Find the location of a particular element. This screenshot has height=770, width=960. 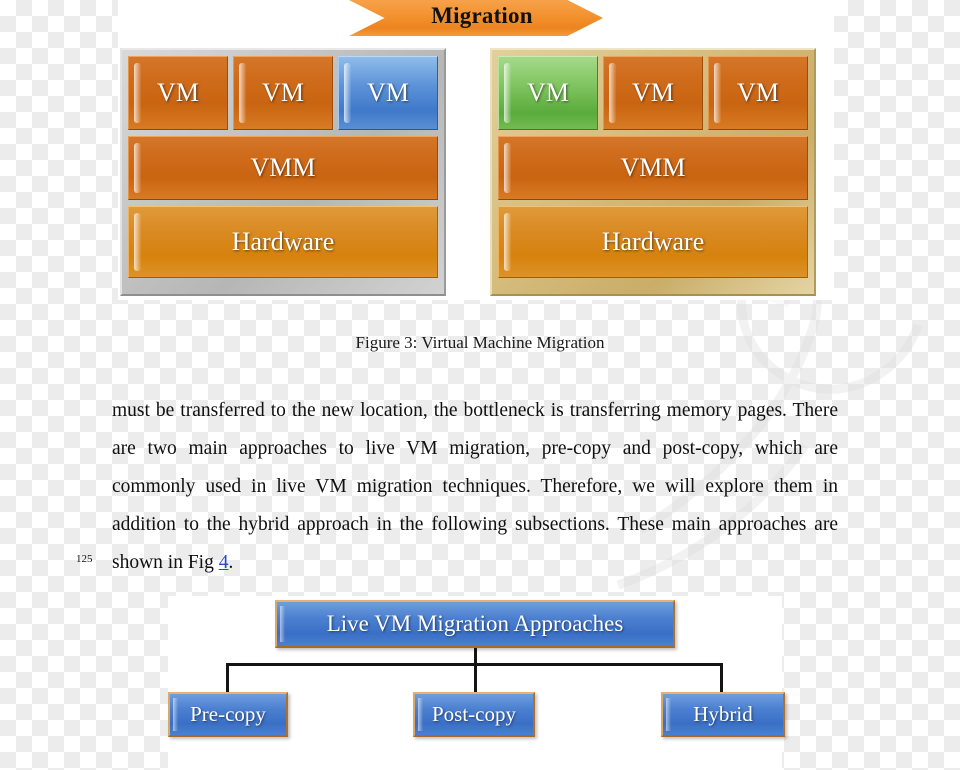

source-vm-3-migrating: VM is located at coordinates (388, 93).